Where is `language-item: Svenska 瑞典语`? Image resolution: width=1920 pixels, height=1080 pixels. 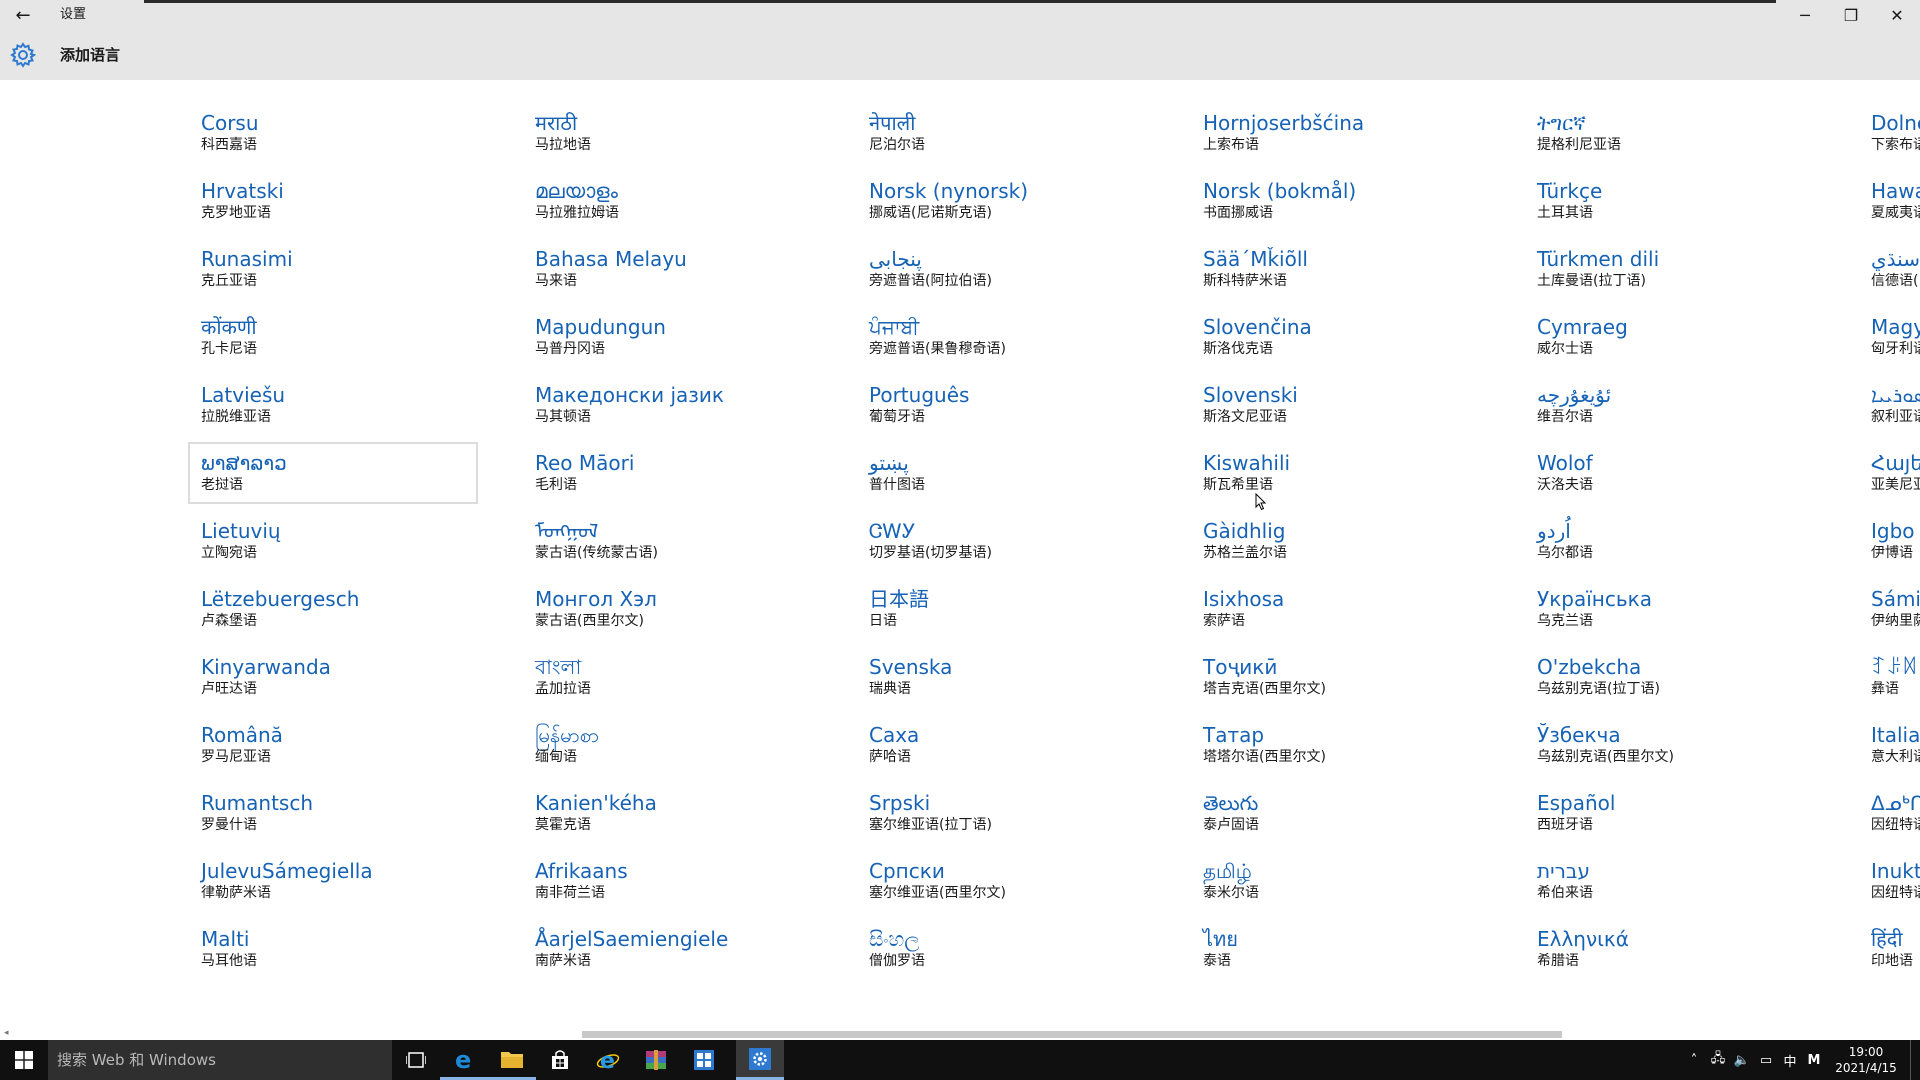
language-item: Svenska 瑞典语 is located at coordinates (1001, 677).